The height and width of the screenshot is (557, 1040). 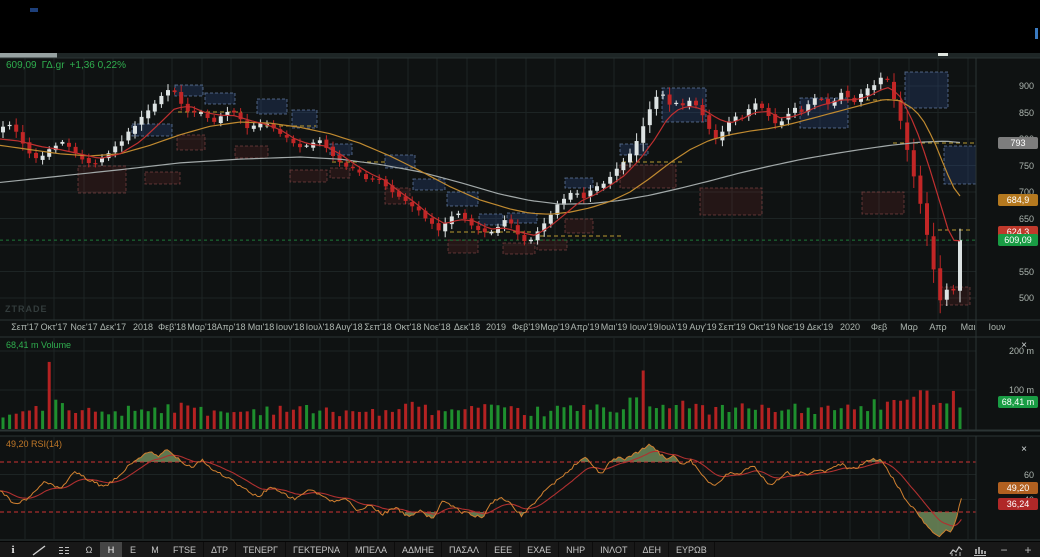 What do you see at coordinates (17, 444) in the screenshot?
I see `rsi-value: 49,20` at bounding box center [17, 444].